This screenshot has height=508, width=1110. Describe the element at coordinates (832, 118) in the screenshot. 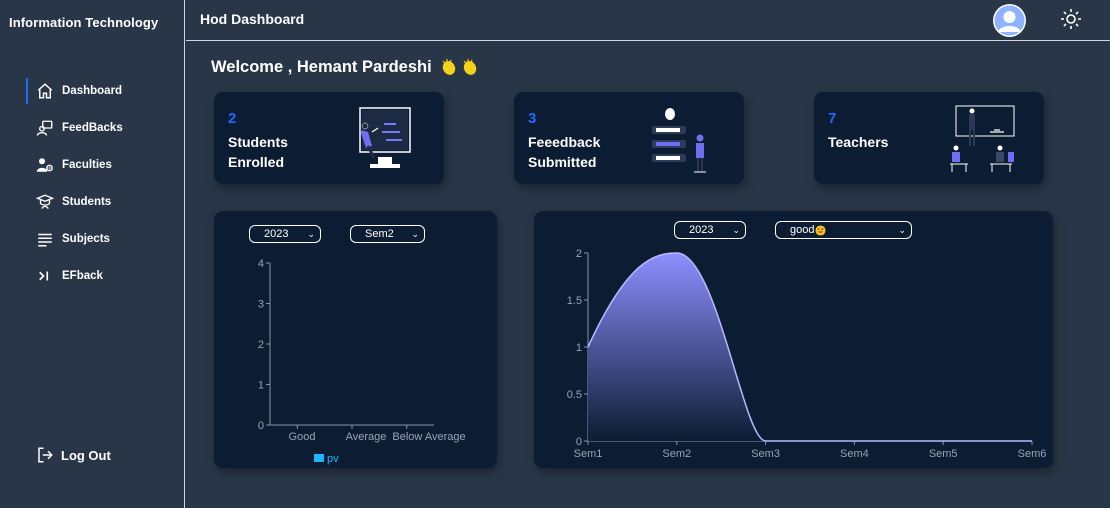

I see `card-count: 7` at that location.